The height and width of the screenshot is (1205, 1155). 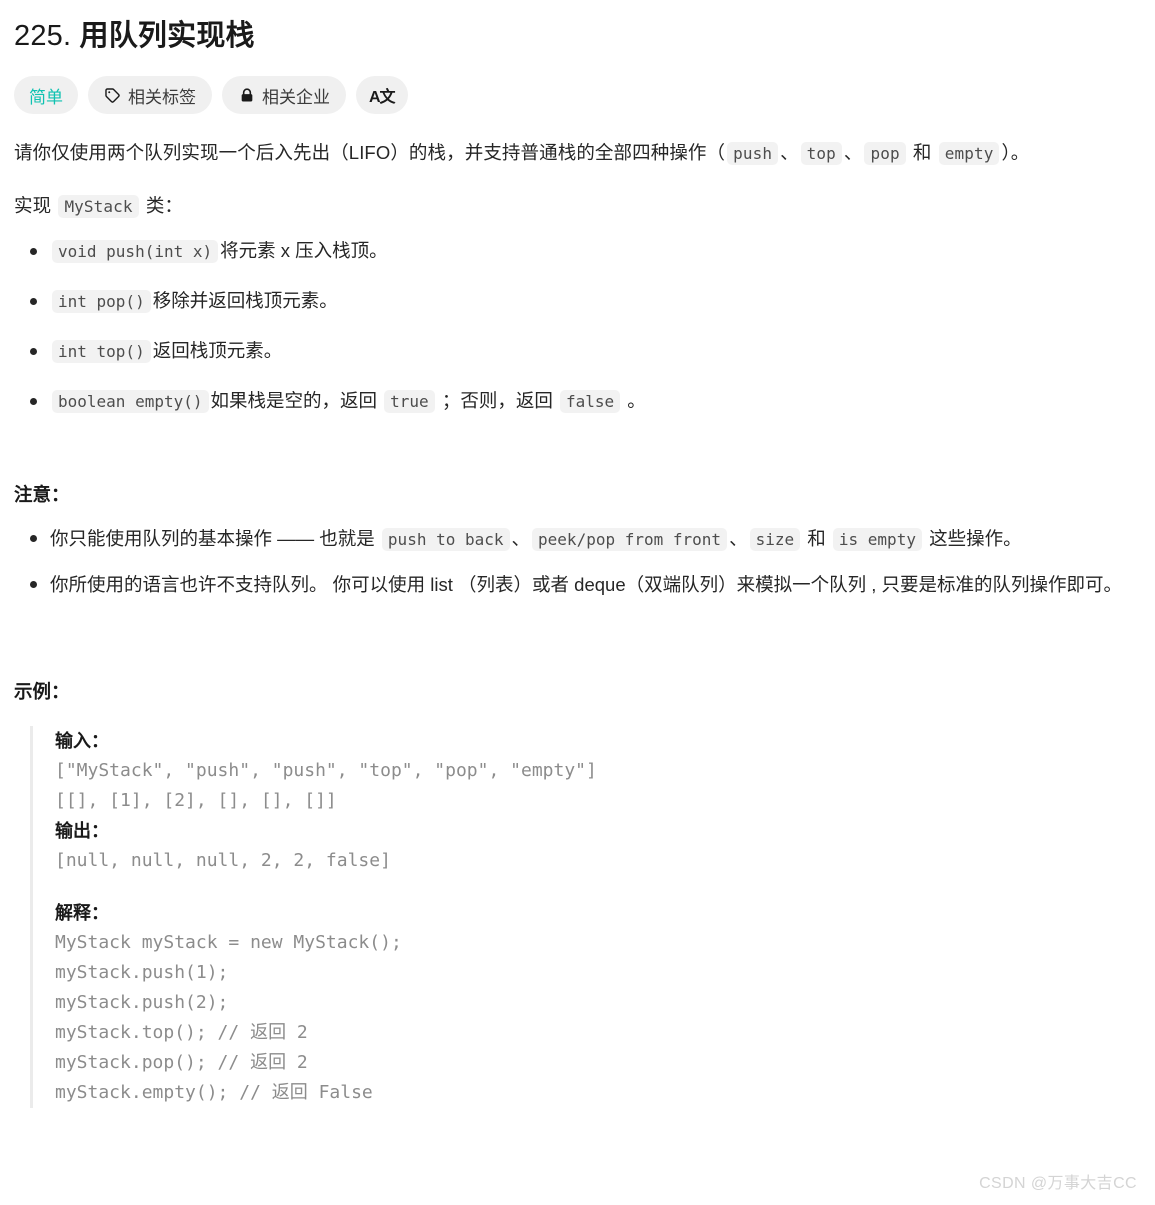 What do you see at coordinates (82, 913) in the screenshot?
I see `example-explain-label: 解释：` at bounding box center [82, 913].